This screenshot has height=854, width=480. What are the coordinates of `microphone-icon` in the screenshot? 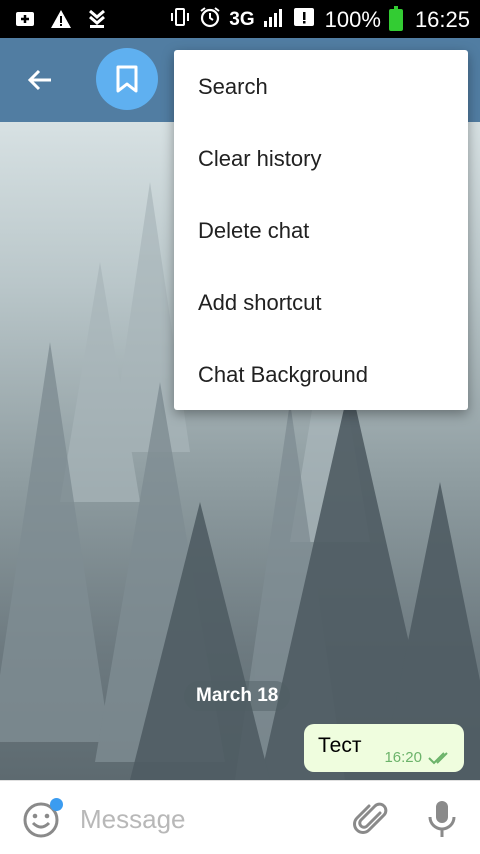 It's located at (442, 819).